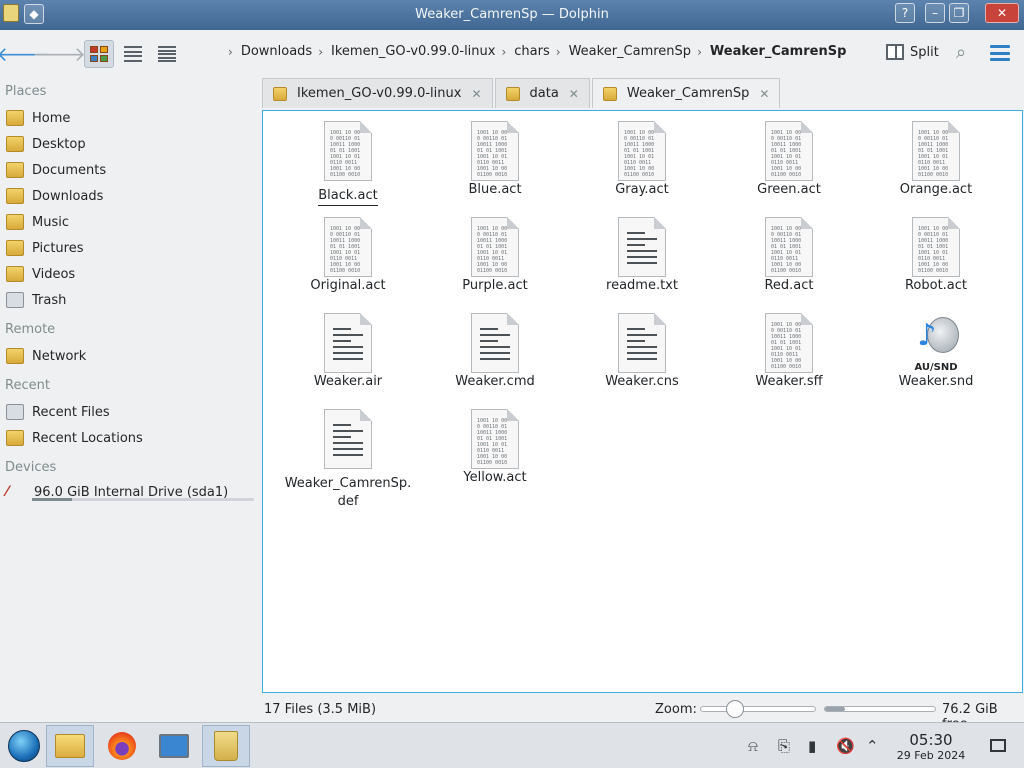  I want to click on trash-icon, so click(15, 300).